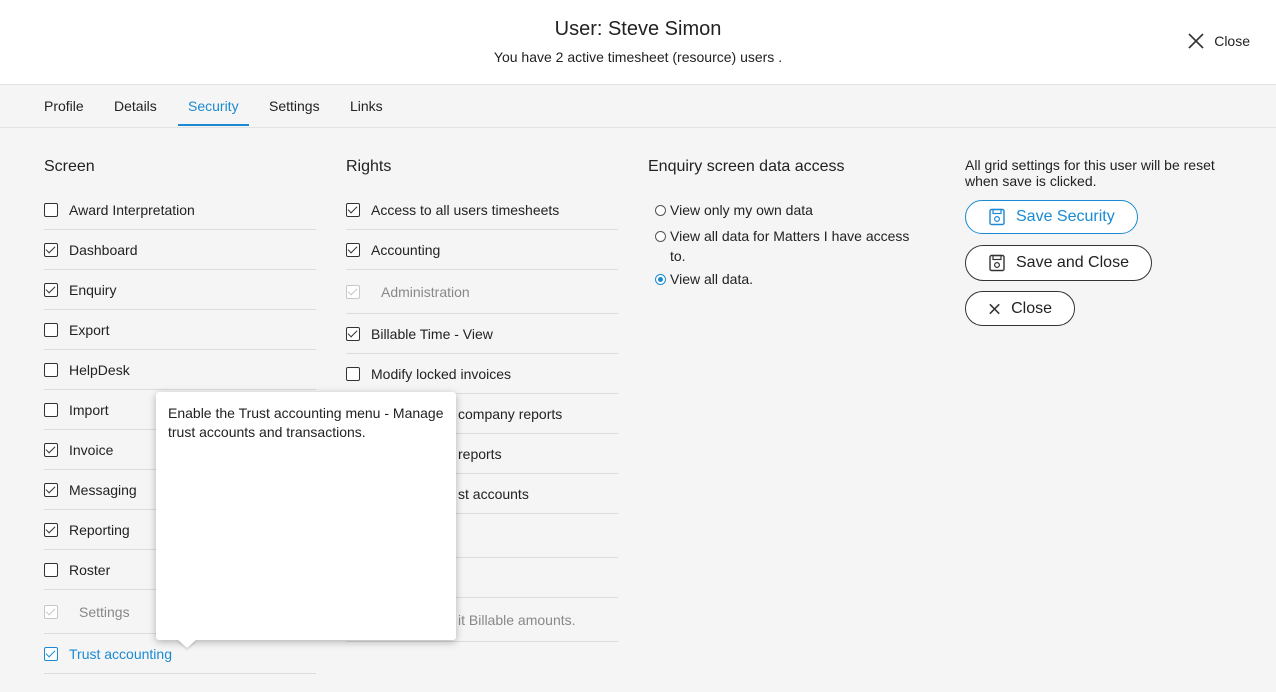 The width and height of the screenshot is (1276, 692). I want to click on close-button: Close, so click(1020, 308).